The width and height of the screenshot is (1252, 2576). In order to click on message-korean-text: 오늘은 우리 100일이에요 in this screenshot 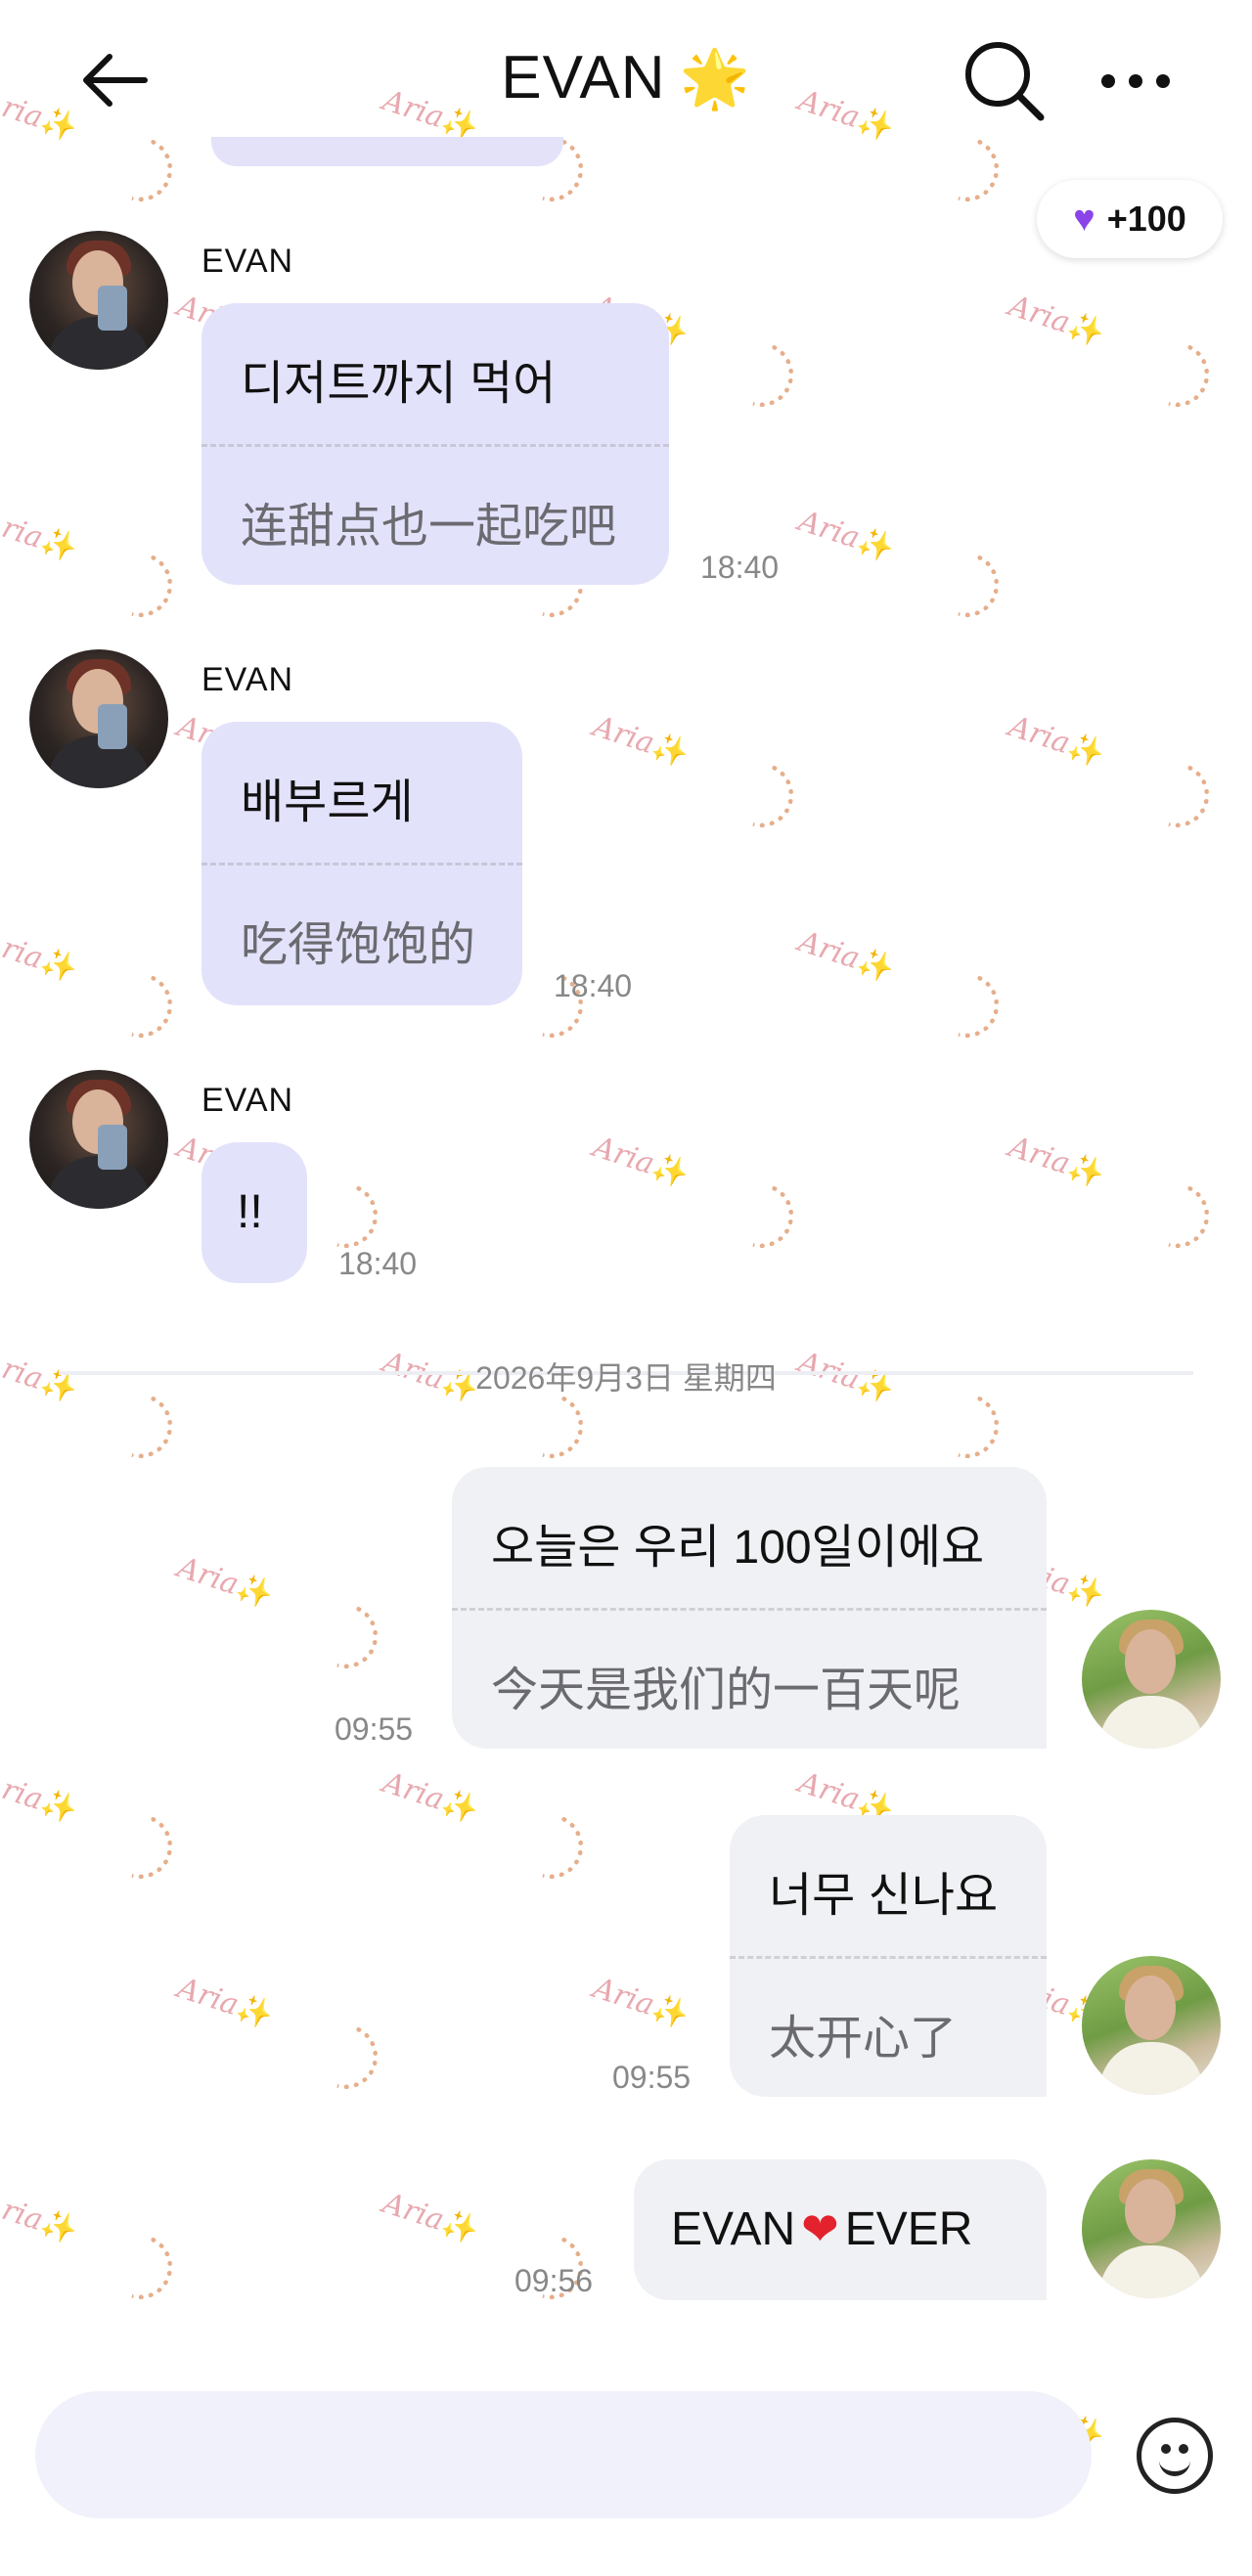, I will do `click(738, 1548)`.